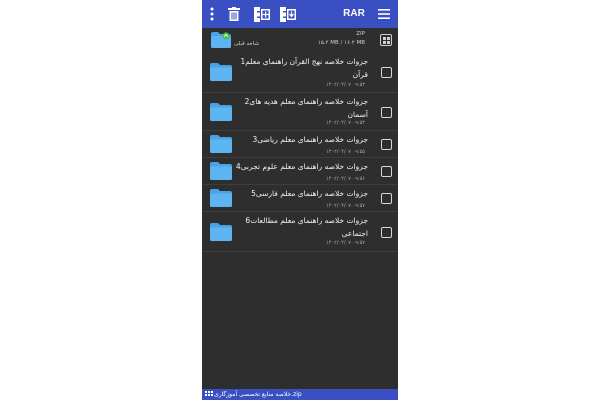  What do you see at coordinates (309, 193) in the screenshot?
I see `file-name: جزوات خلاصه راهنمای معلم فارسی5` at bounding box center [309, 193].